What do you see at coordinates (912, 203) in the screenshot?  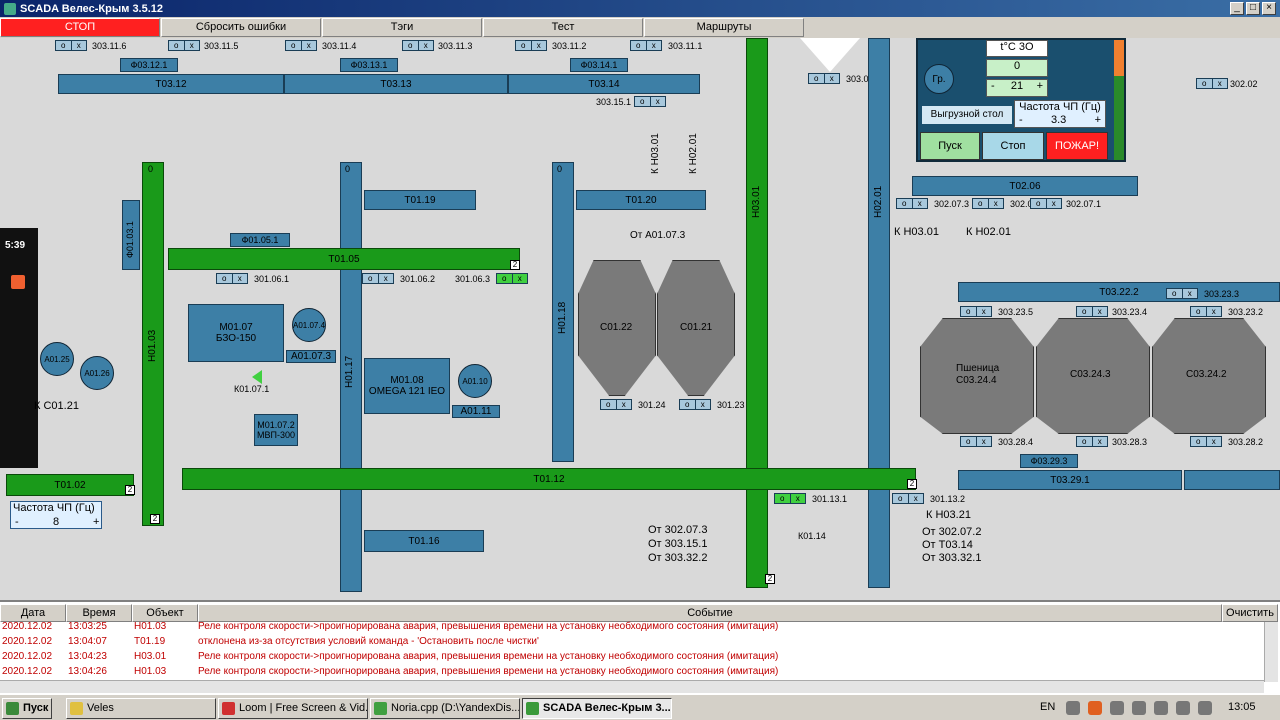 I see `valve-302-07-3: ox` at bounding box center [912, 203].